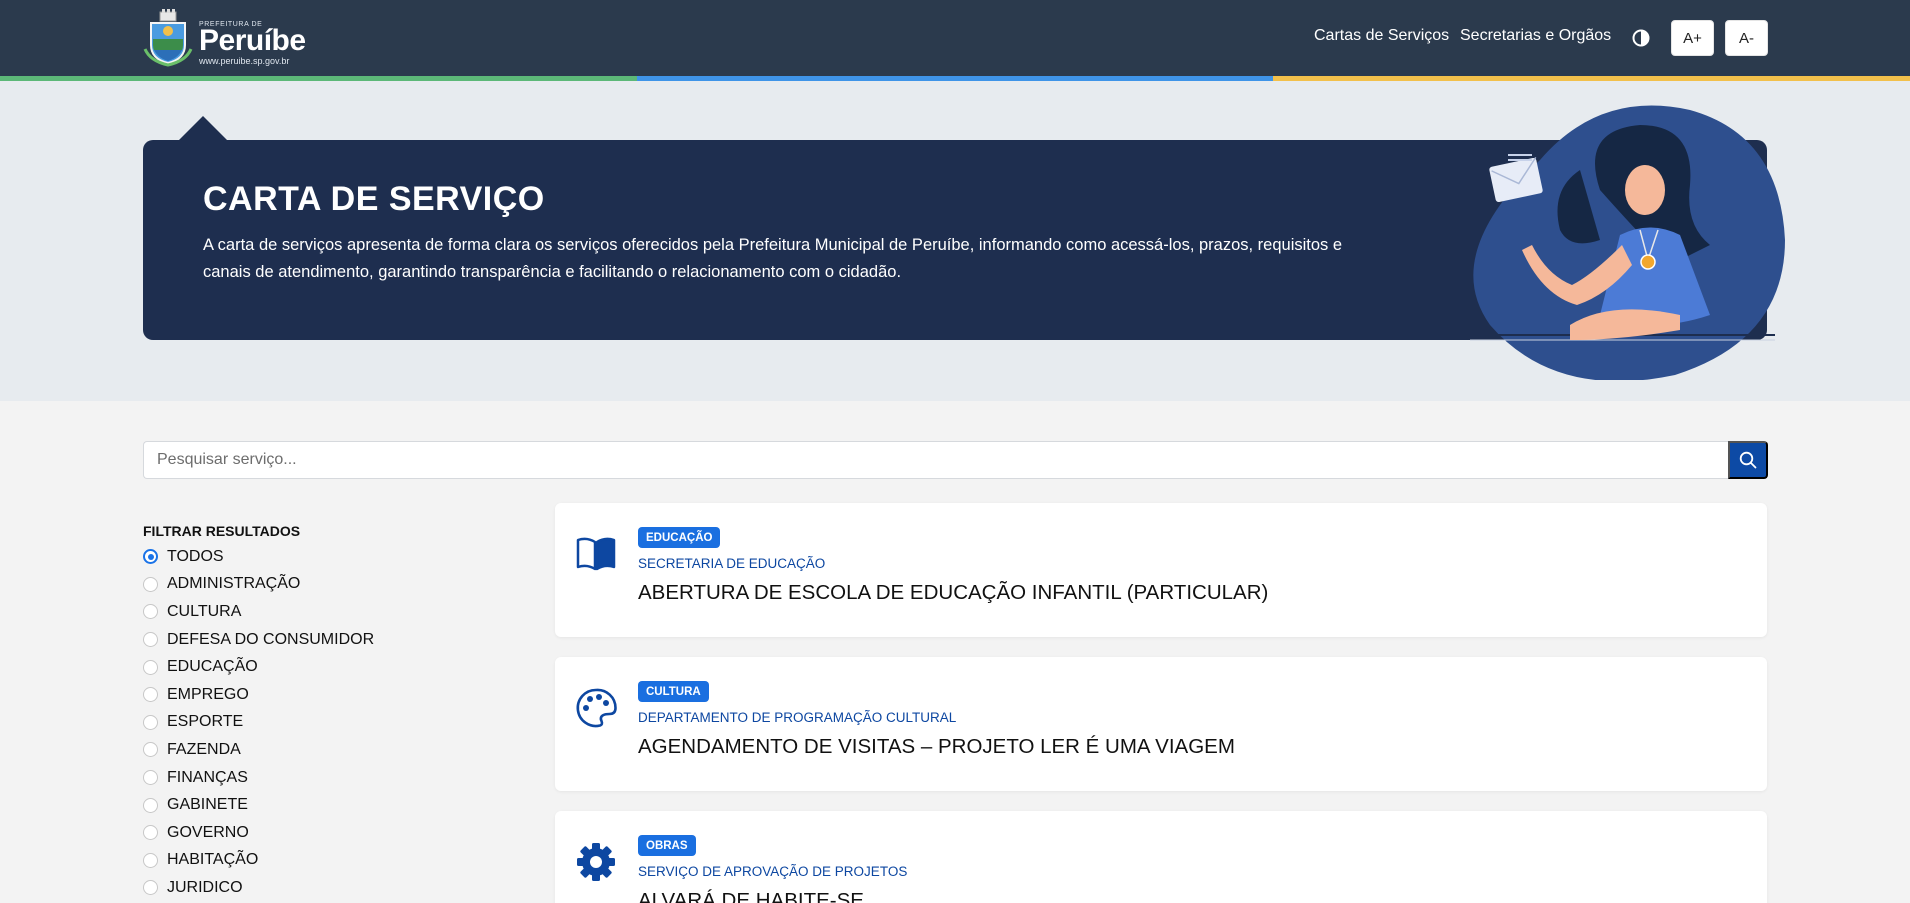 The width and height of the screenshot is (1910, 903). I want to click on logo-name: Peruíbe, so click(252, 40).